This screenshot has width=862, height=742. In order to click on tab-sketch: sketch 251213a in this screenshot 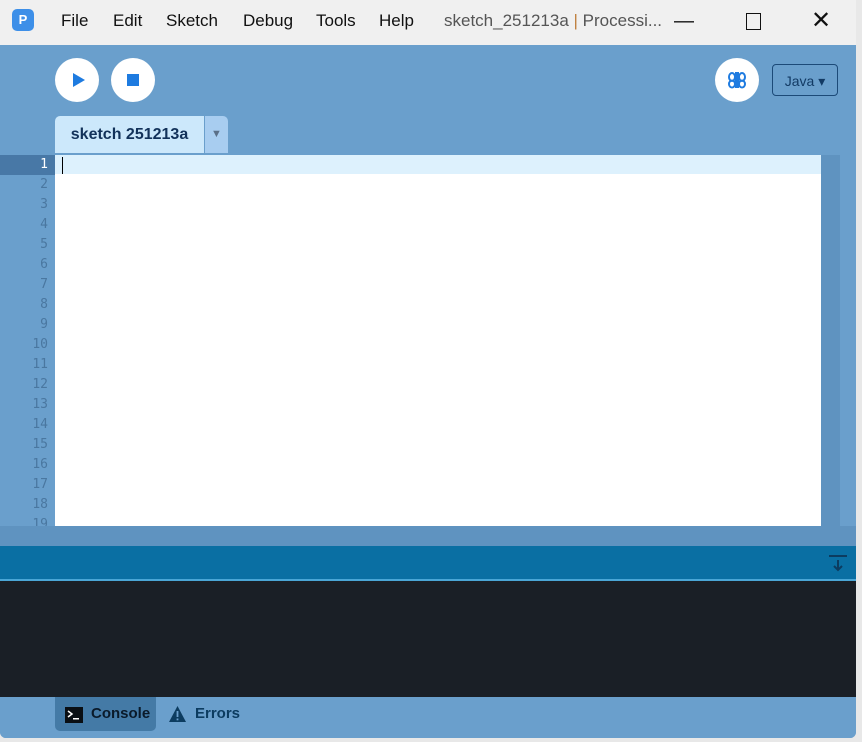, I will do `click(129, 134)`.